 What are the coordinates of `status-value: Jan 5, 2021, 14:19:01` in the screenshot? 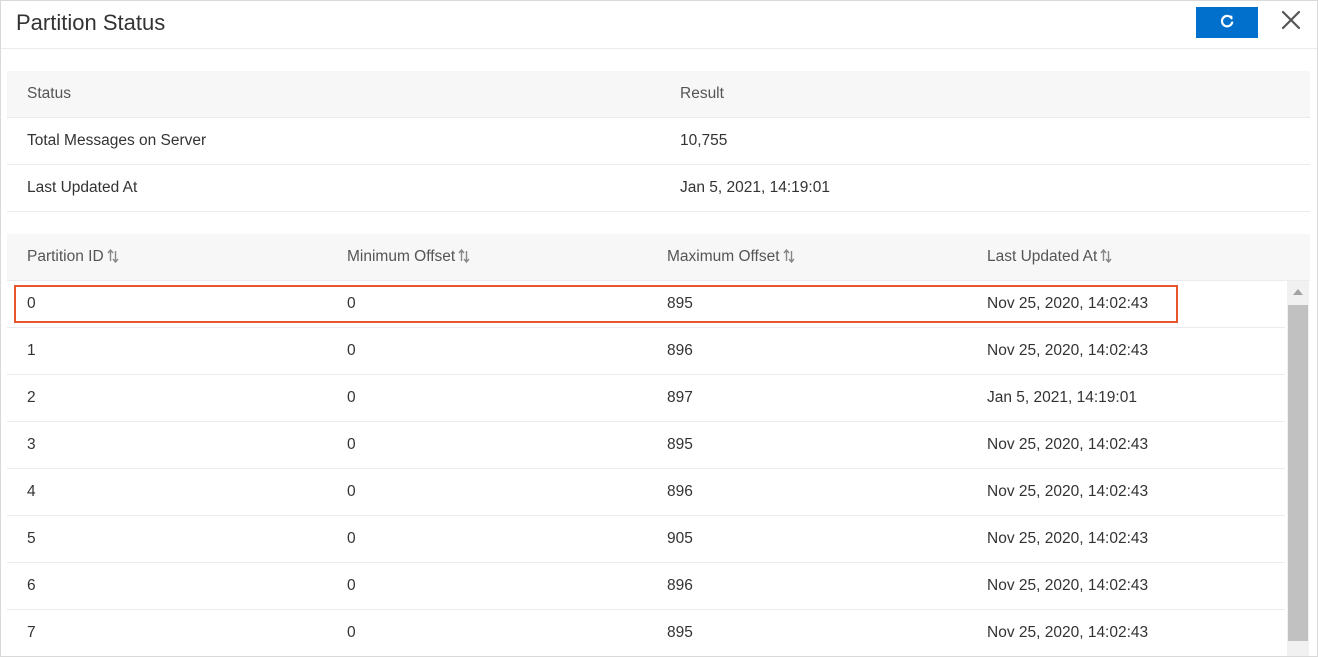 It's located at (755, 187).